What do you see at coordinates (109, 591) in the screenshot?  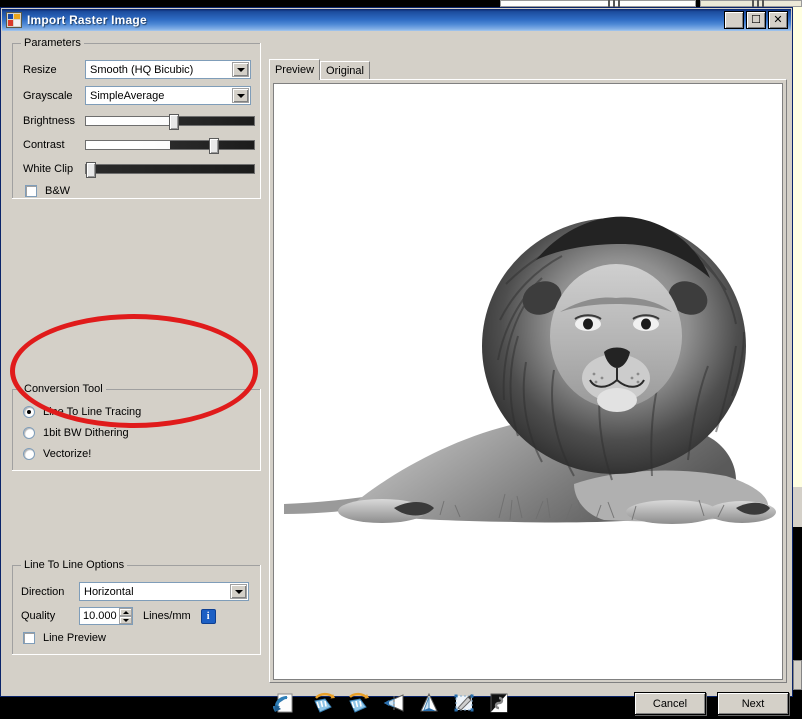 I see `direction-value: Horizontal` at bounding box center [109, 591].